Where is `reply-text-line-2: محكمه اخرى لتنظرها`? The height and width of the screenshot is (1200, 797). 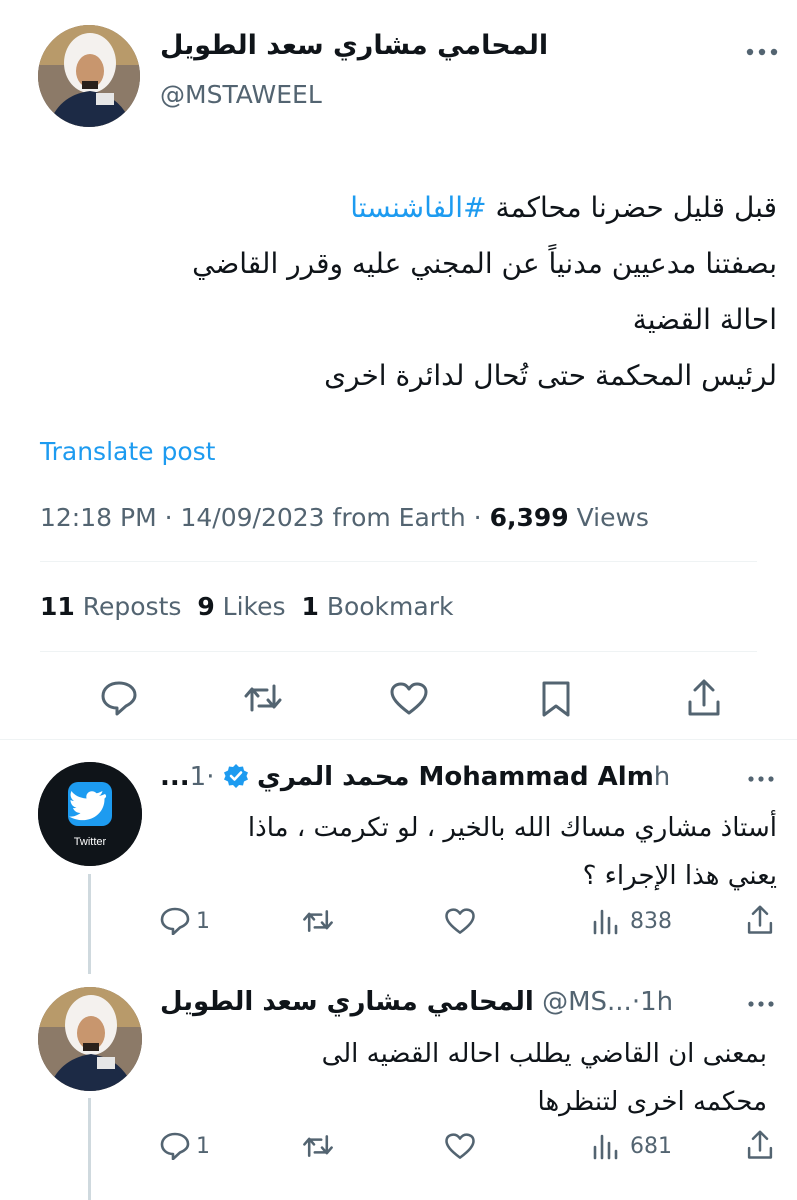
reply-text-line-2: محكمه اخرى لتنظرها is located at coordinates (652, 1102).